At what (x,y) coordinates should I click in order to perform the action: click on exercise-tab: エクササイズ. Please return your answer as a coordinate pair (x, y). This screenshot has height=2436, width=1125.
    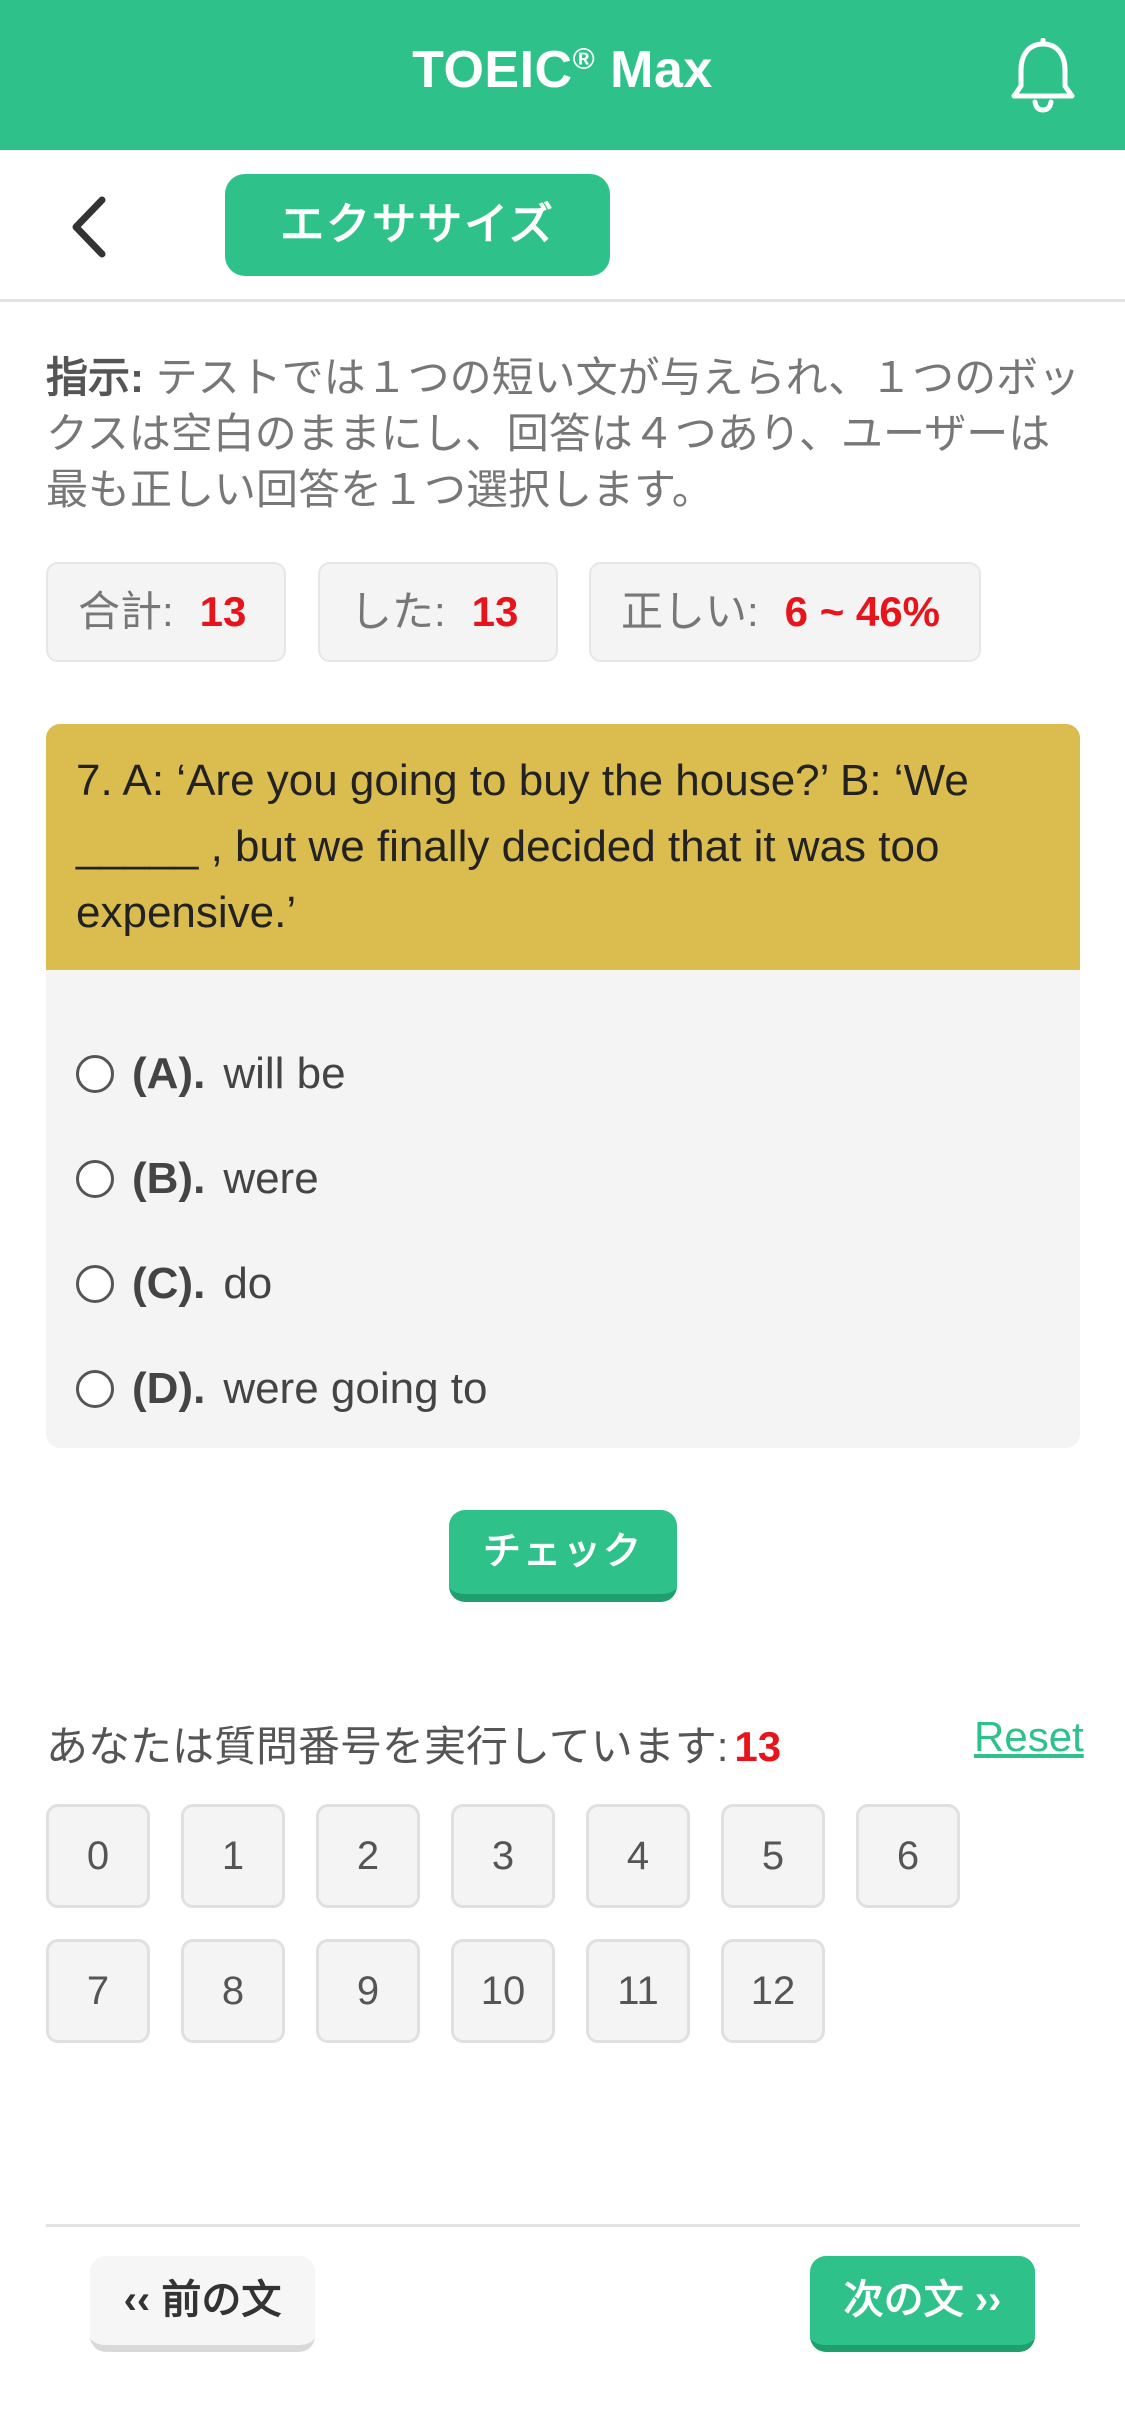
    Looking at the image, I should click on (417, 225).